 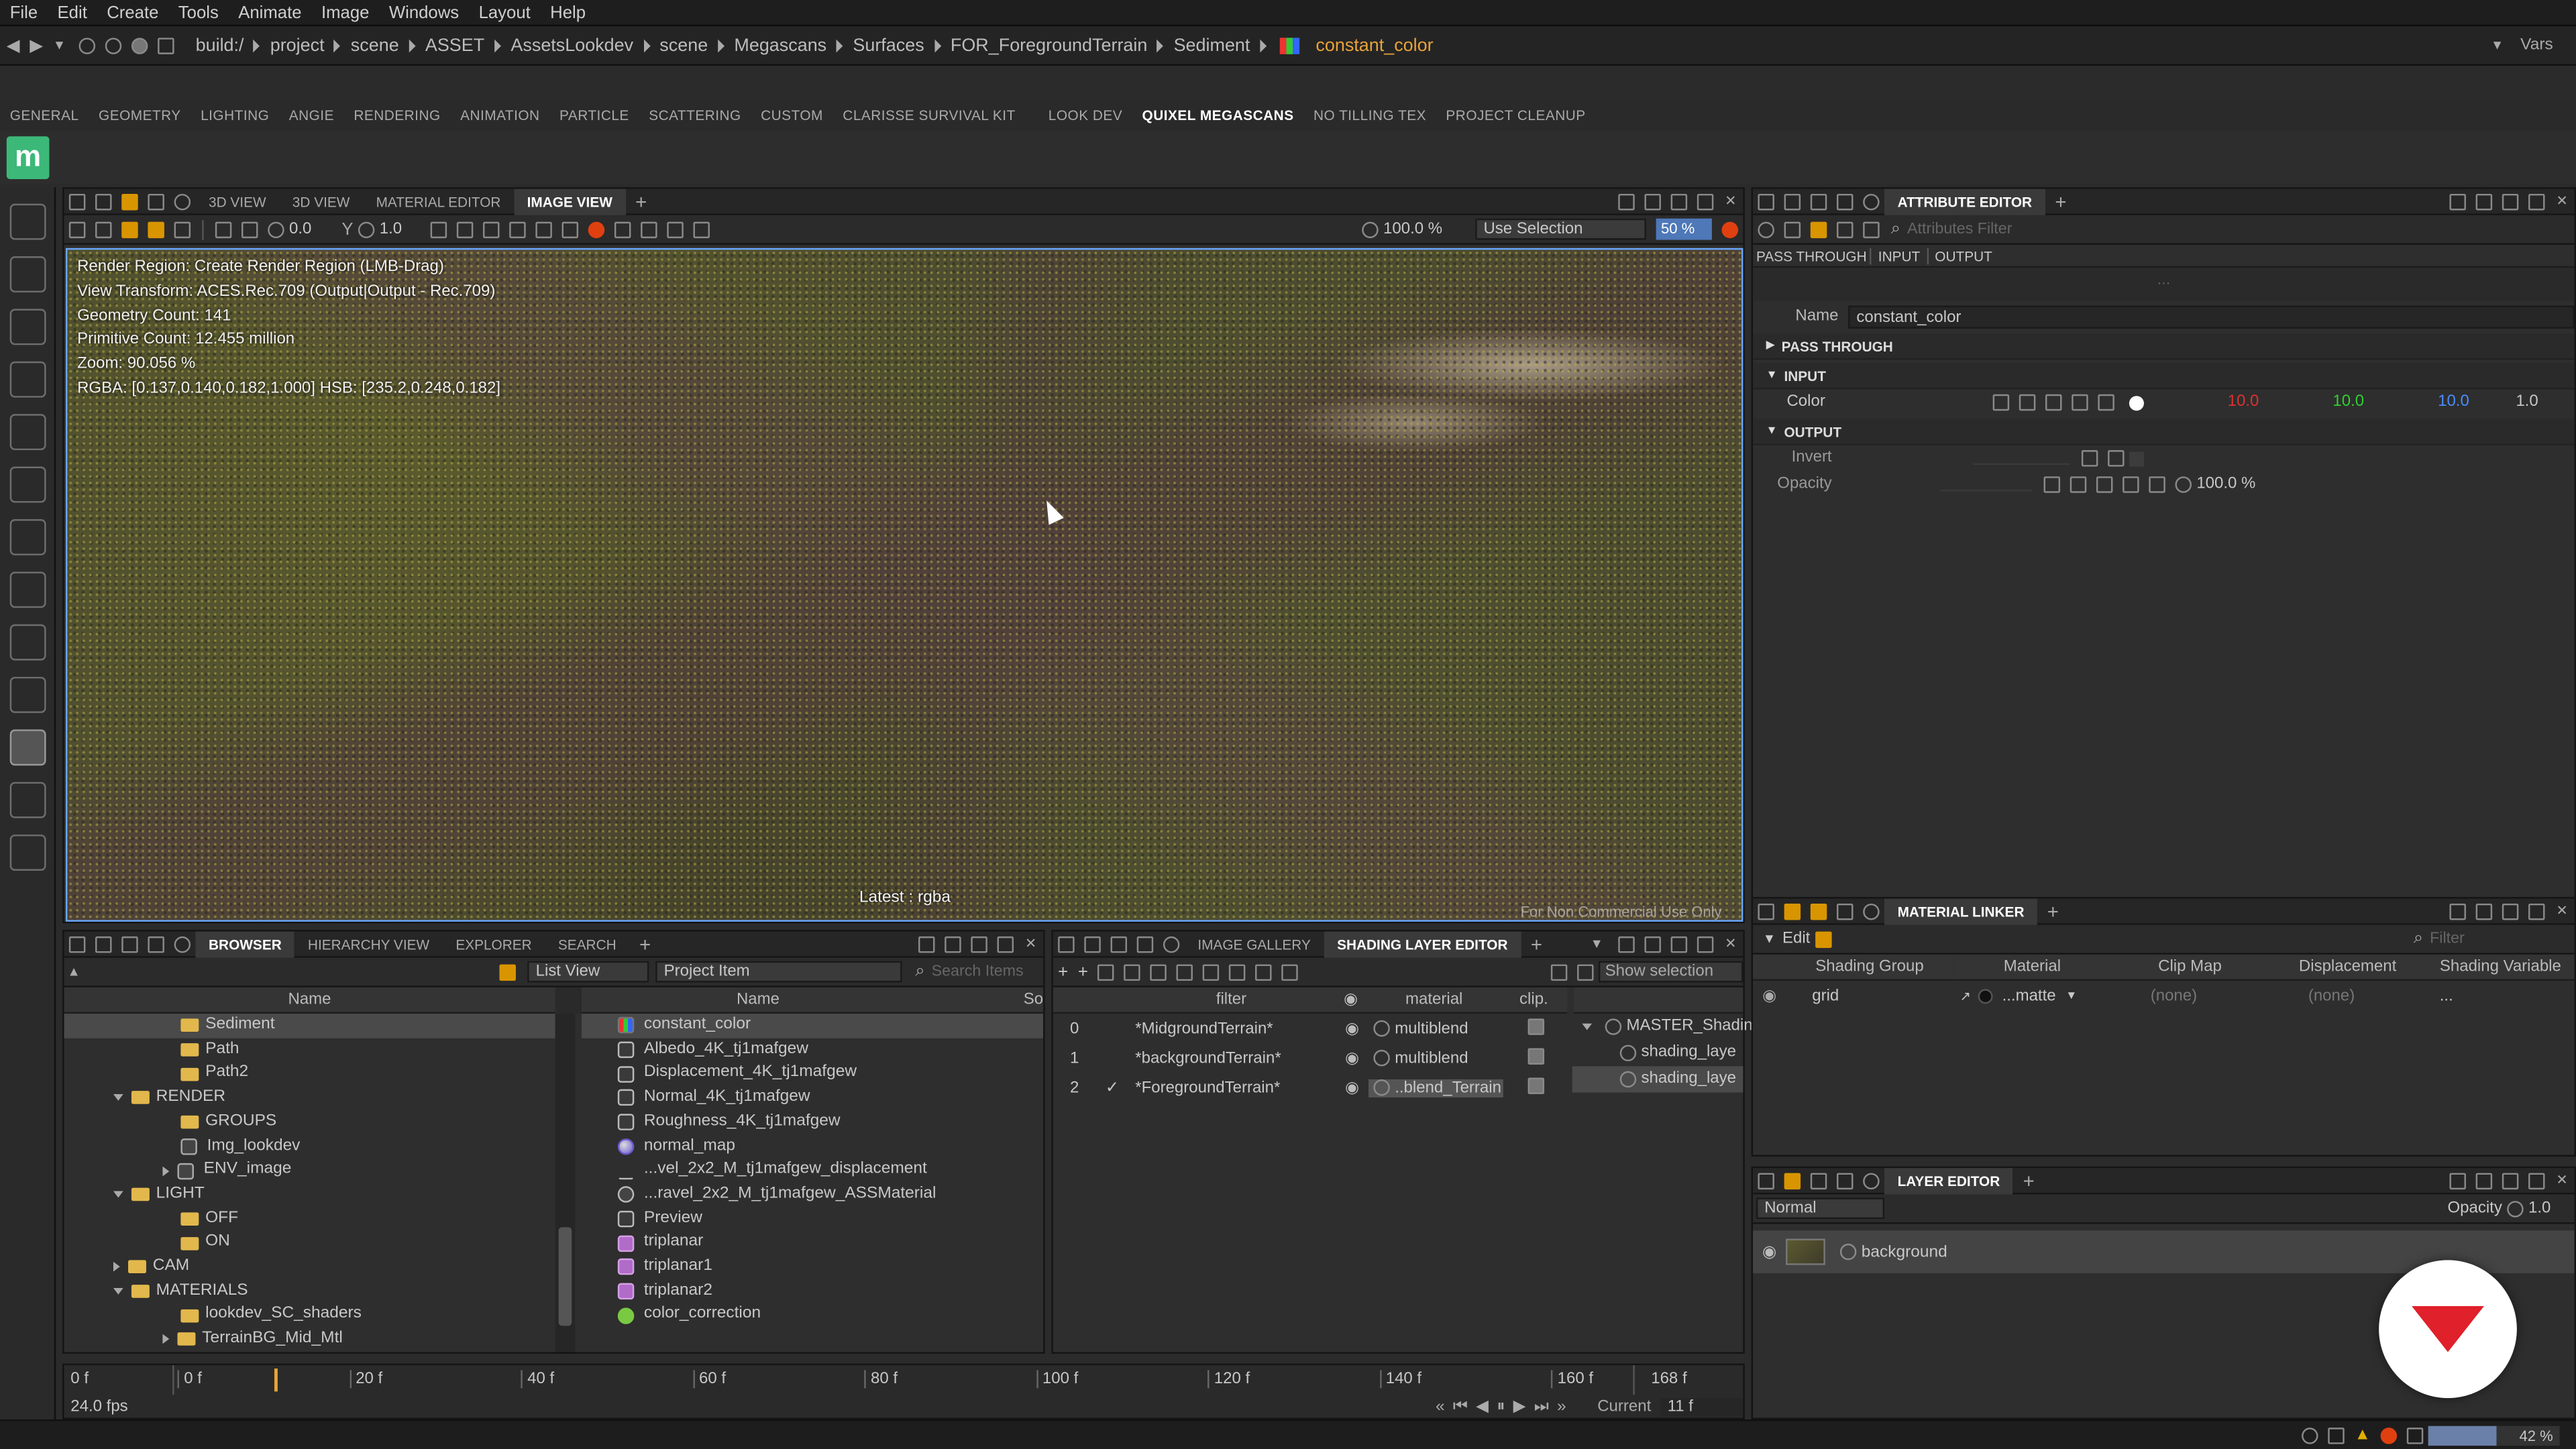 What do you see at coordinates (1662, 1027) in the screenshot?
I see `tree-node-master: MASTER_Shadin` at bounding box center [1662, 1027].